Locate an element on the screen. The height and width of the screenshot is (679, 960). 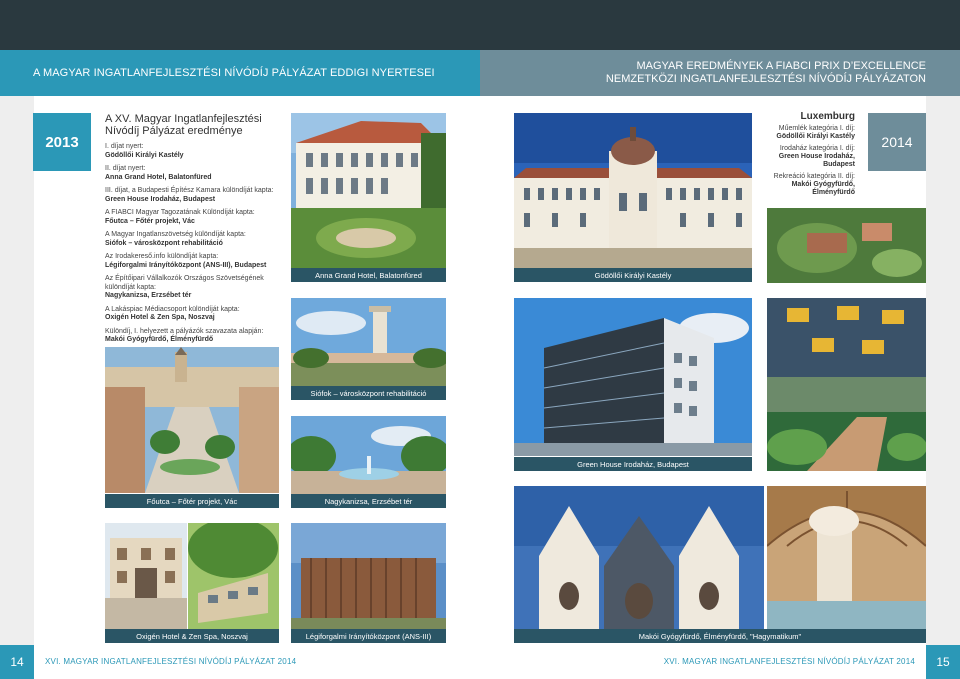
caption-fotutca: Főutca – Főtér projekt, Vác is located at coordinates (192, 501).